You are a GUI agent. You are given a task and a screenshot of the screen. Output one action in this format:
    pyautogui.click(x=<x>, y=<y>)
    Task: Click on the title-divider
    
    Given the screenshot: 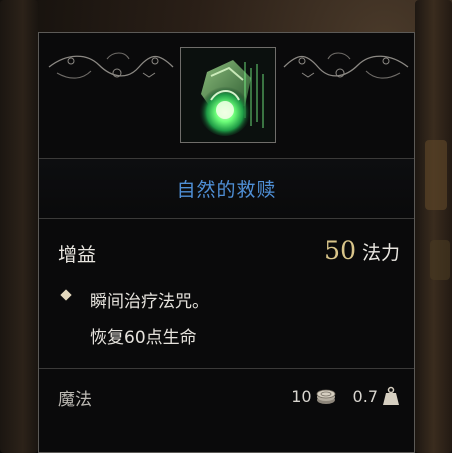 What is the action you would take?
    pyautogui.click(x=226, y=218)
    